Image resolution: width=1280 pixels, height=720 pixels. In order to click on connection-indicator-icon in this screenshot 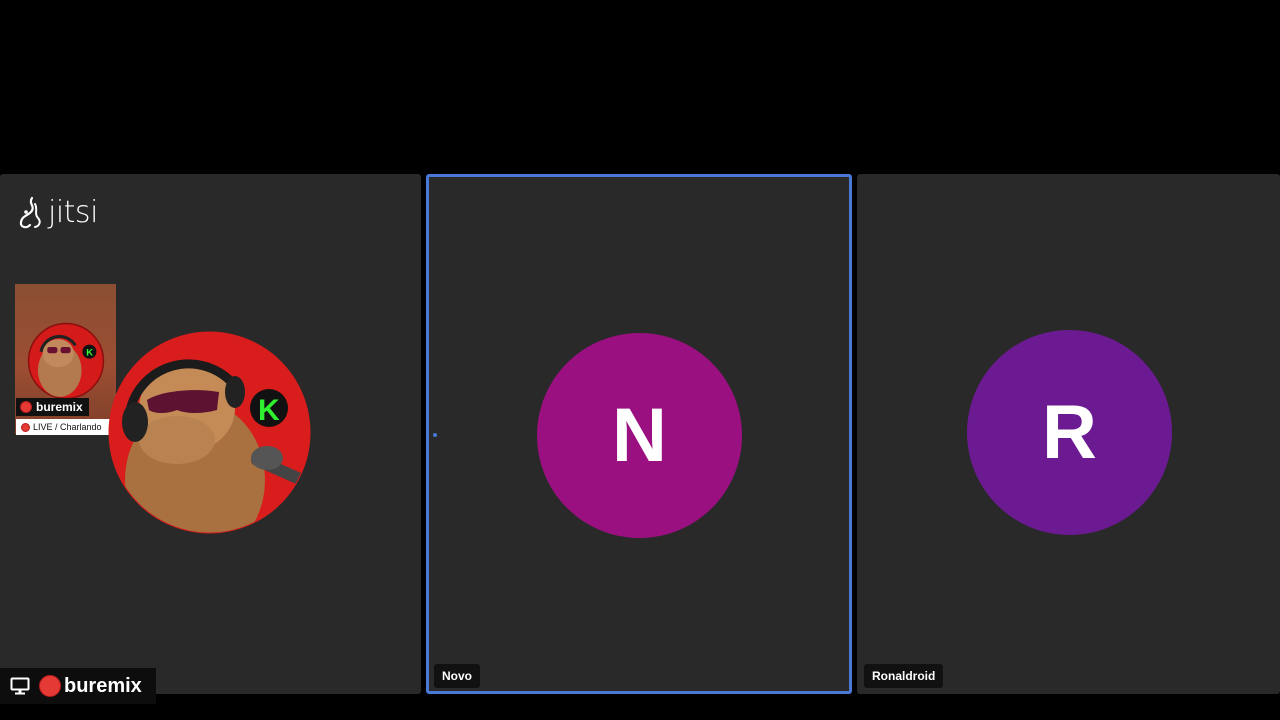, I will do `click(435, 435)`.